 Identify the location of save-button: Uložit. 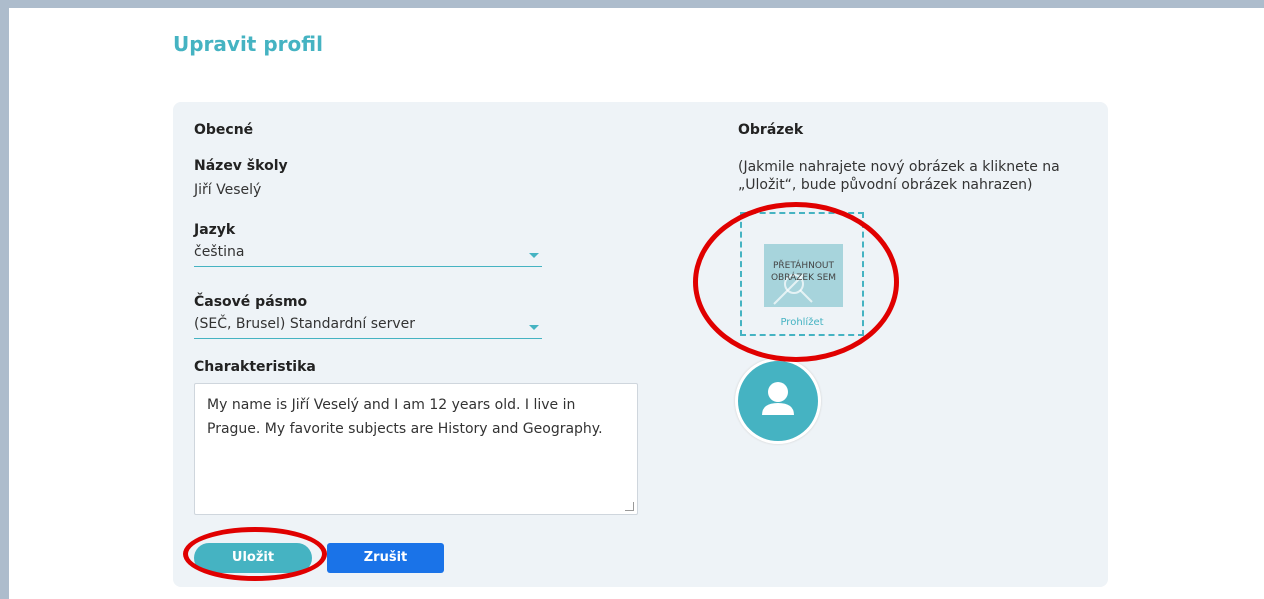
(253, 558).